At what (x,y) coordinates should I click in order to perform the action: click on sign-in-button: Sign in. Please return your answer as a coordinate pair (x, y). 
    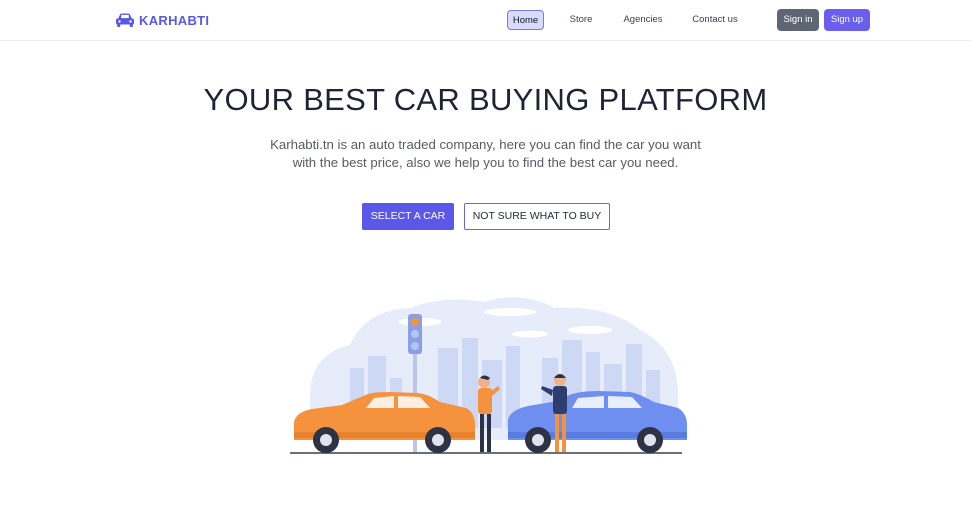
    Looking at the image, I should click on (798, 20).